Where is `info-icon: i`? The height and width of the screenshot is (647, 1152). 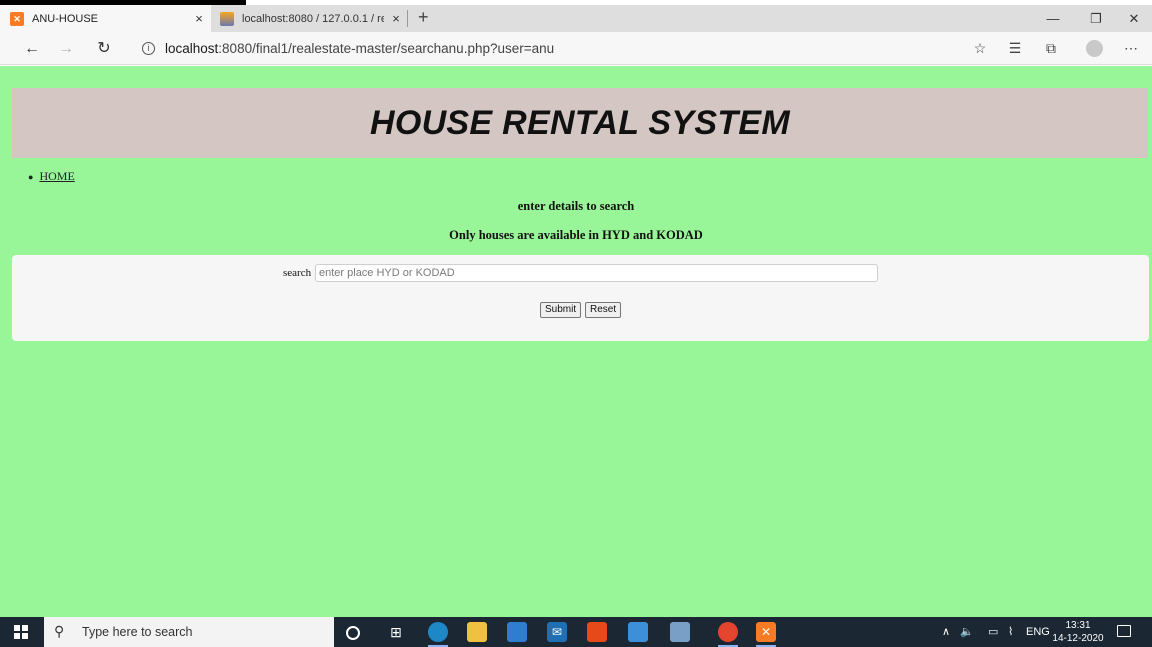
info-icon: i is located at coordinates (148, 48).